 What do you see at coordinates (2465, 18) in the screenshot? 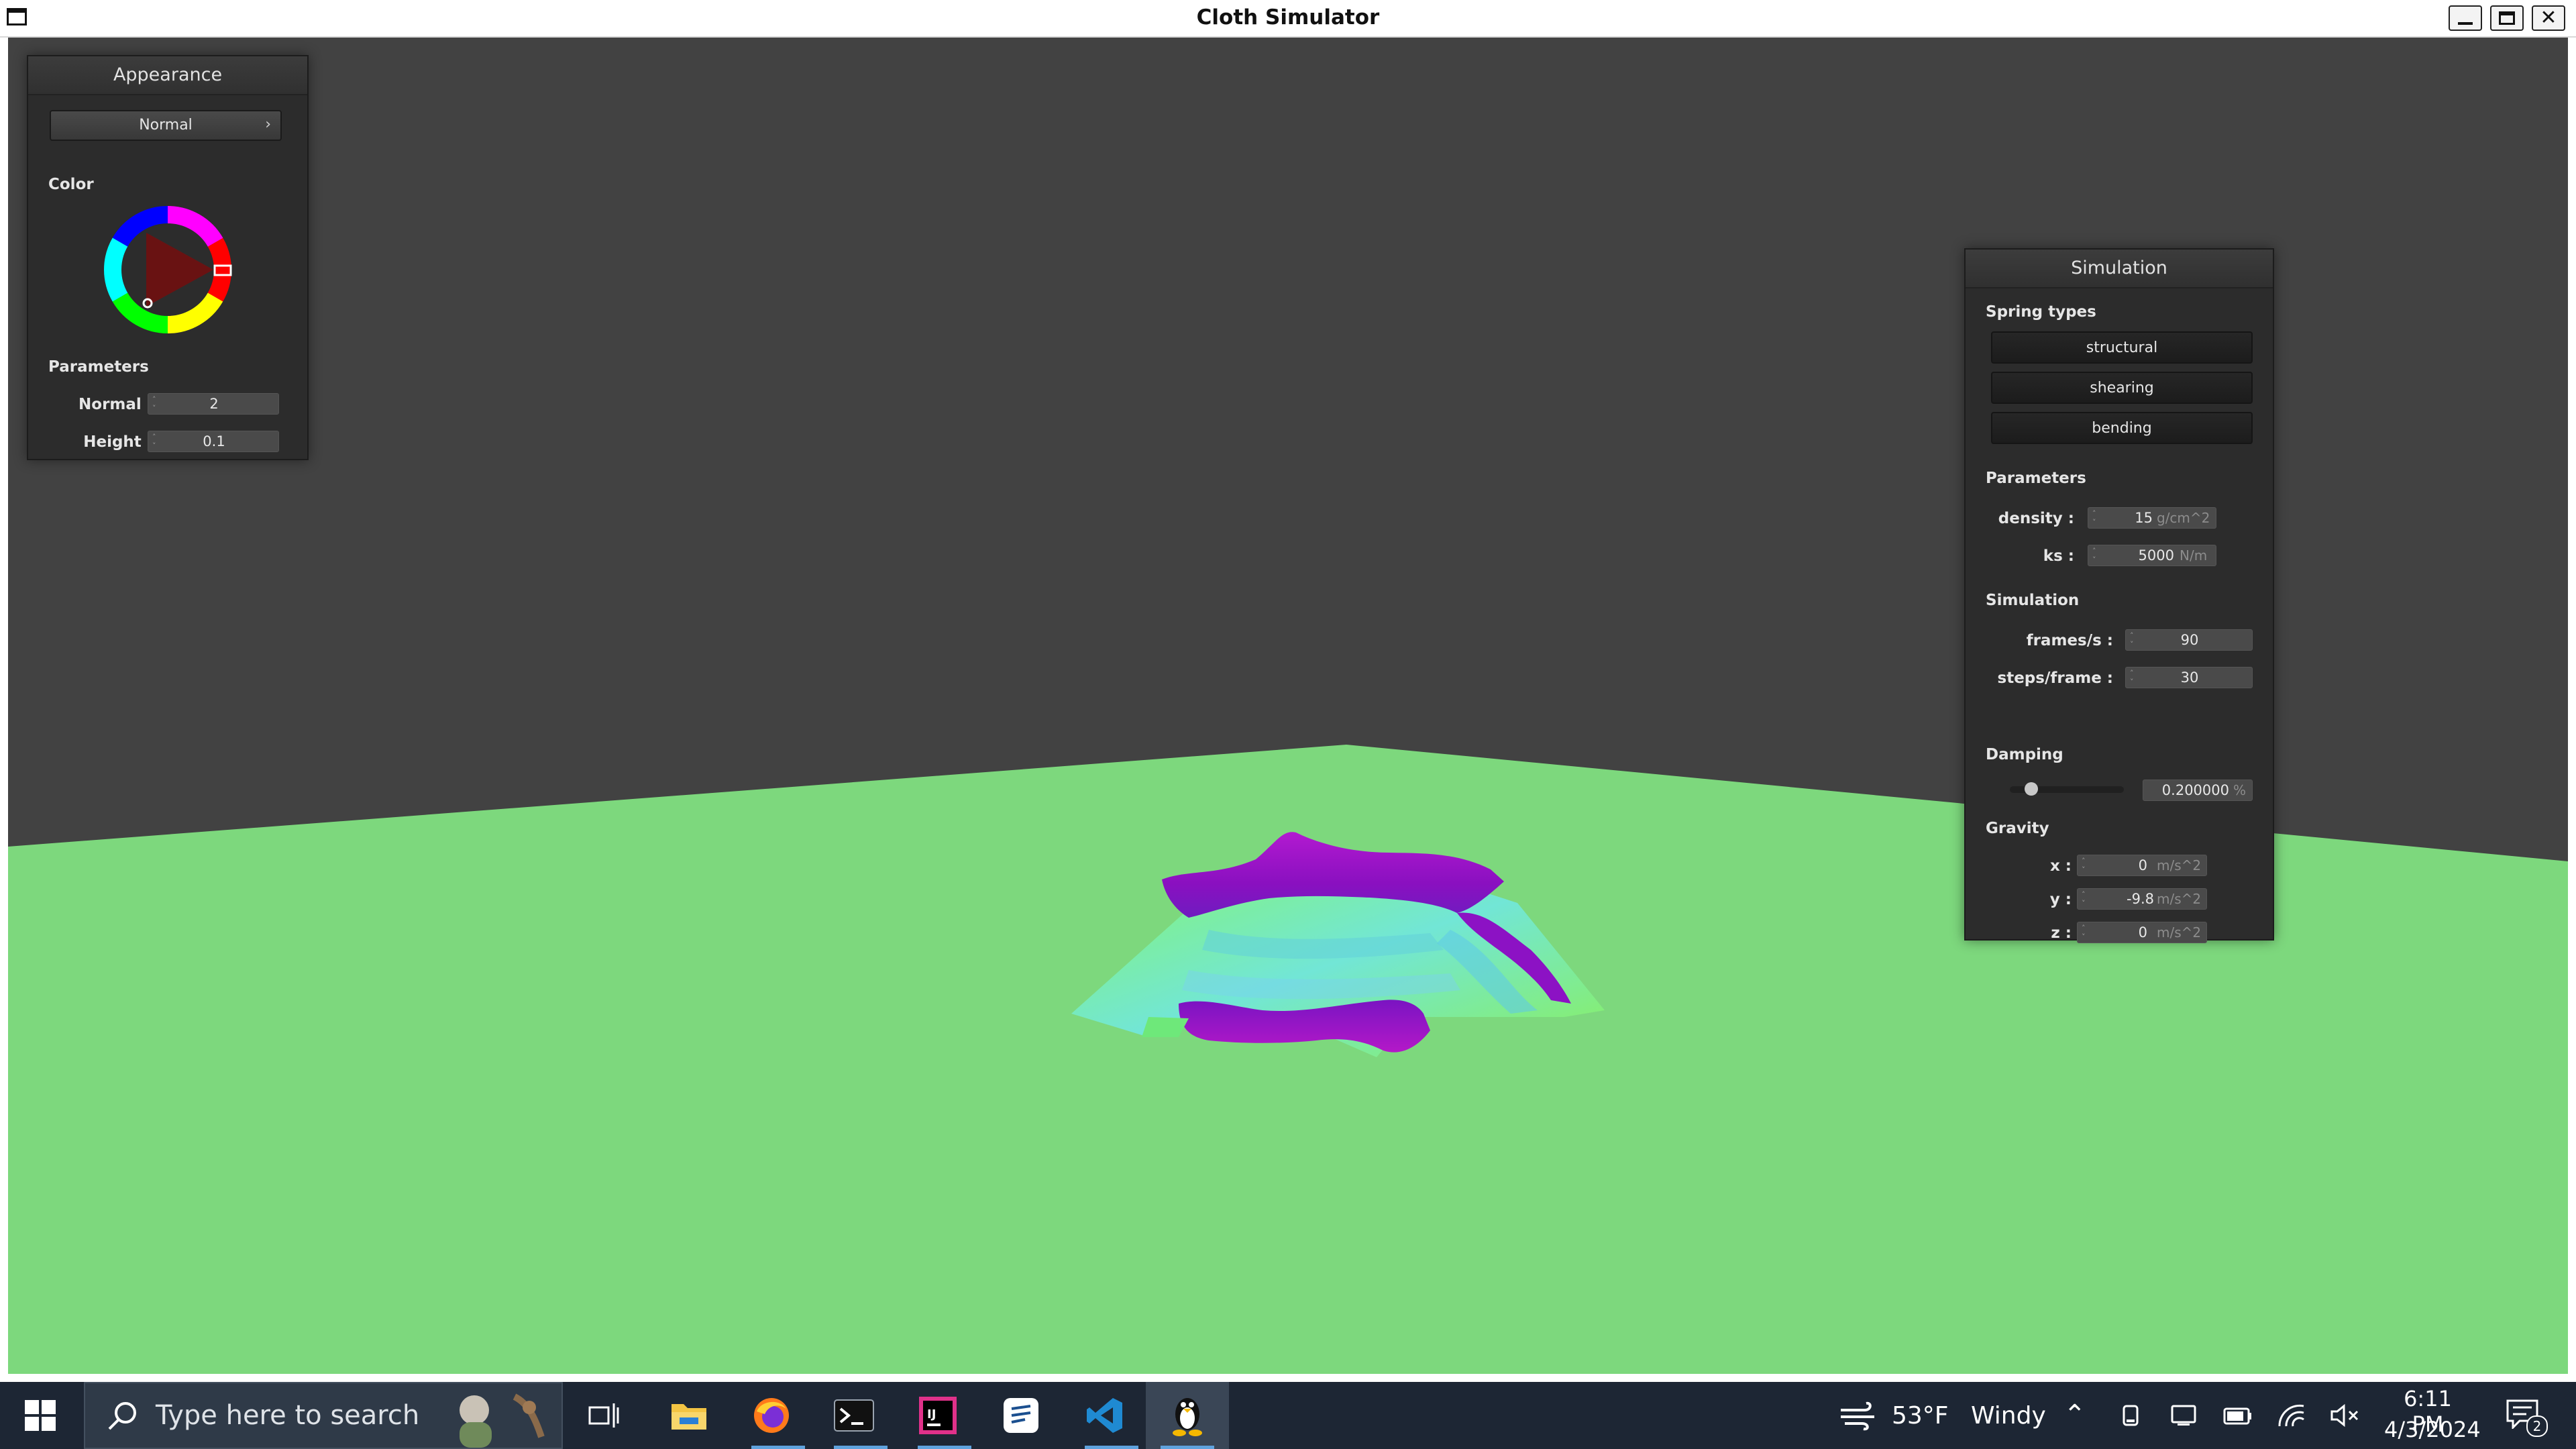
I see `minimize-button` at bounding box center [2465, 18].